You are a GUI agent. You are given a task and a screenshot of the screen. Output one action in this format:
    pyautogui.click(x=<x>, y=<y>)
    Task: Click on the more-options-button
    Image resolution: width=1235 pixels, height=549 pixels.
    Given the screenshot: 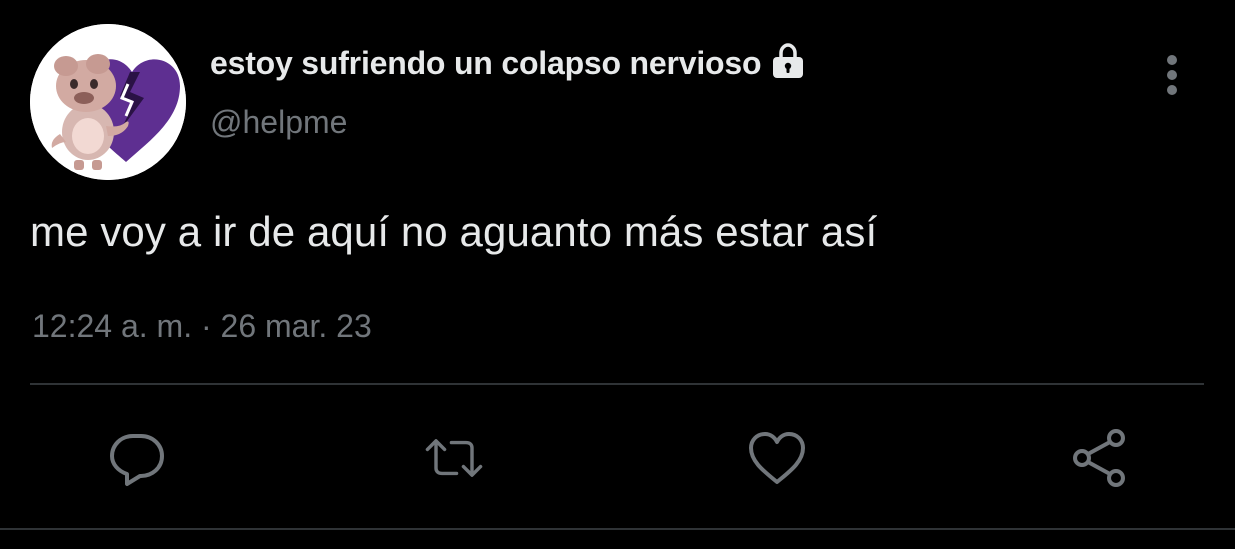 What is the action you would take?
    pyautogui.click(x=1172, y=75)
    